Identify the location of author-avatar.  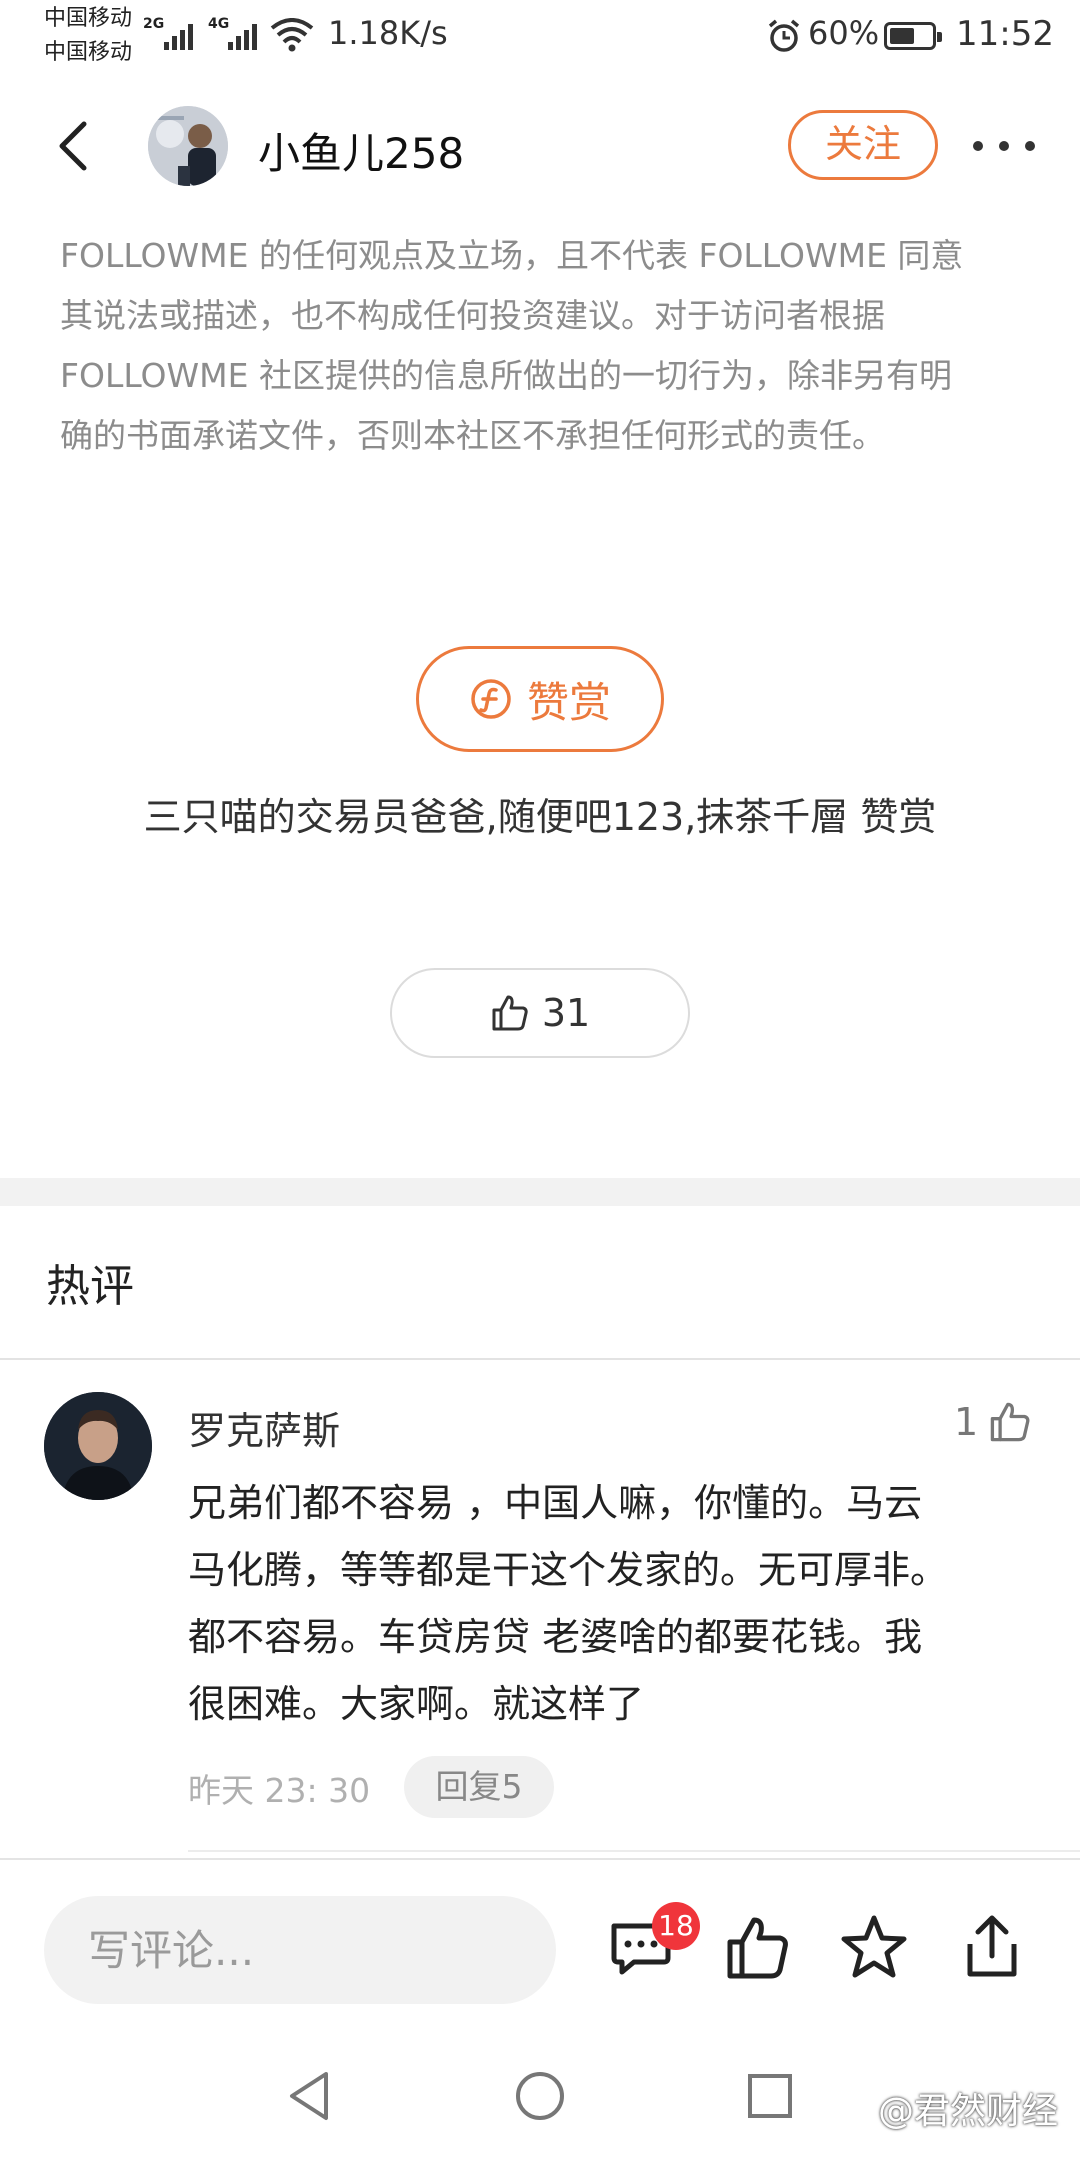
(188, 146).